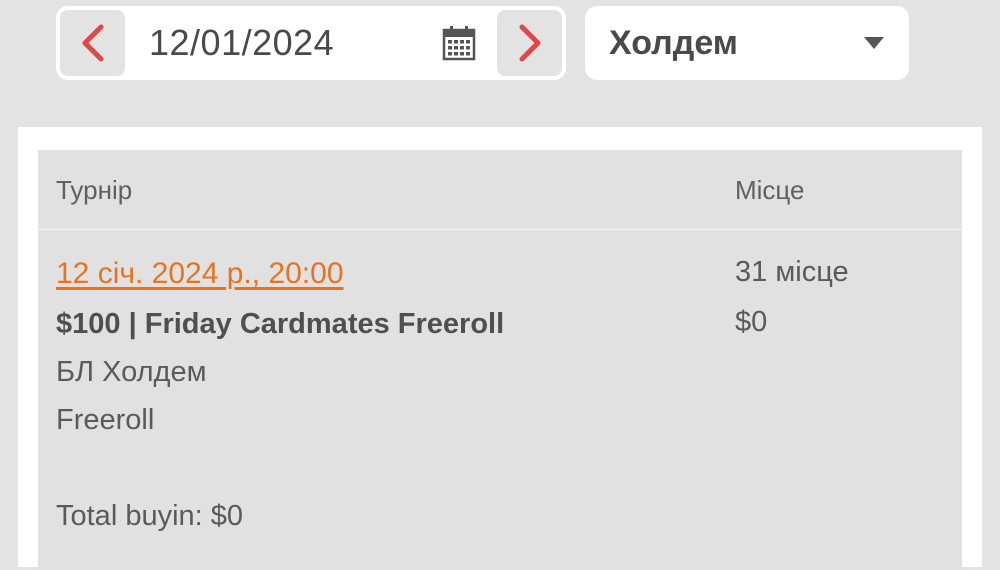 This screenshot has height=570, width=1000. What do you see at coordinates (792, 272) in the screenshot?
I see `finish-place: 31 місце` at bounding box center [792, 272].